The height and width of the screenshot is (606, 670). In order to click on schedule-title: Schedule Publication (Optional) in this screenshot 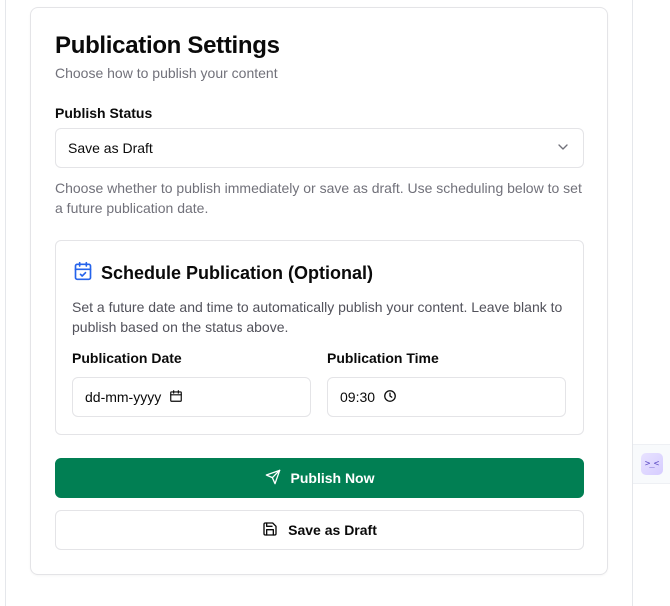, I will do `click(237, 273)`.